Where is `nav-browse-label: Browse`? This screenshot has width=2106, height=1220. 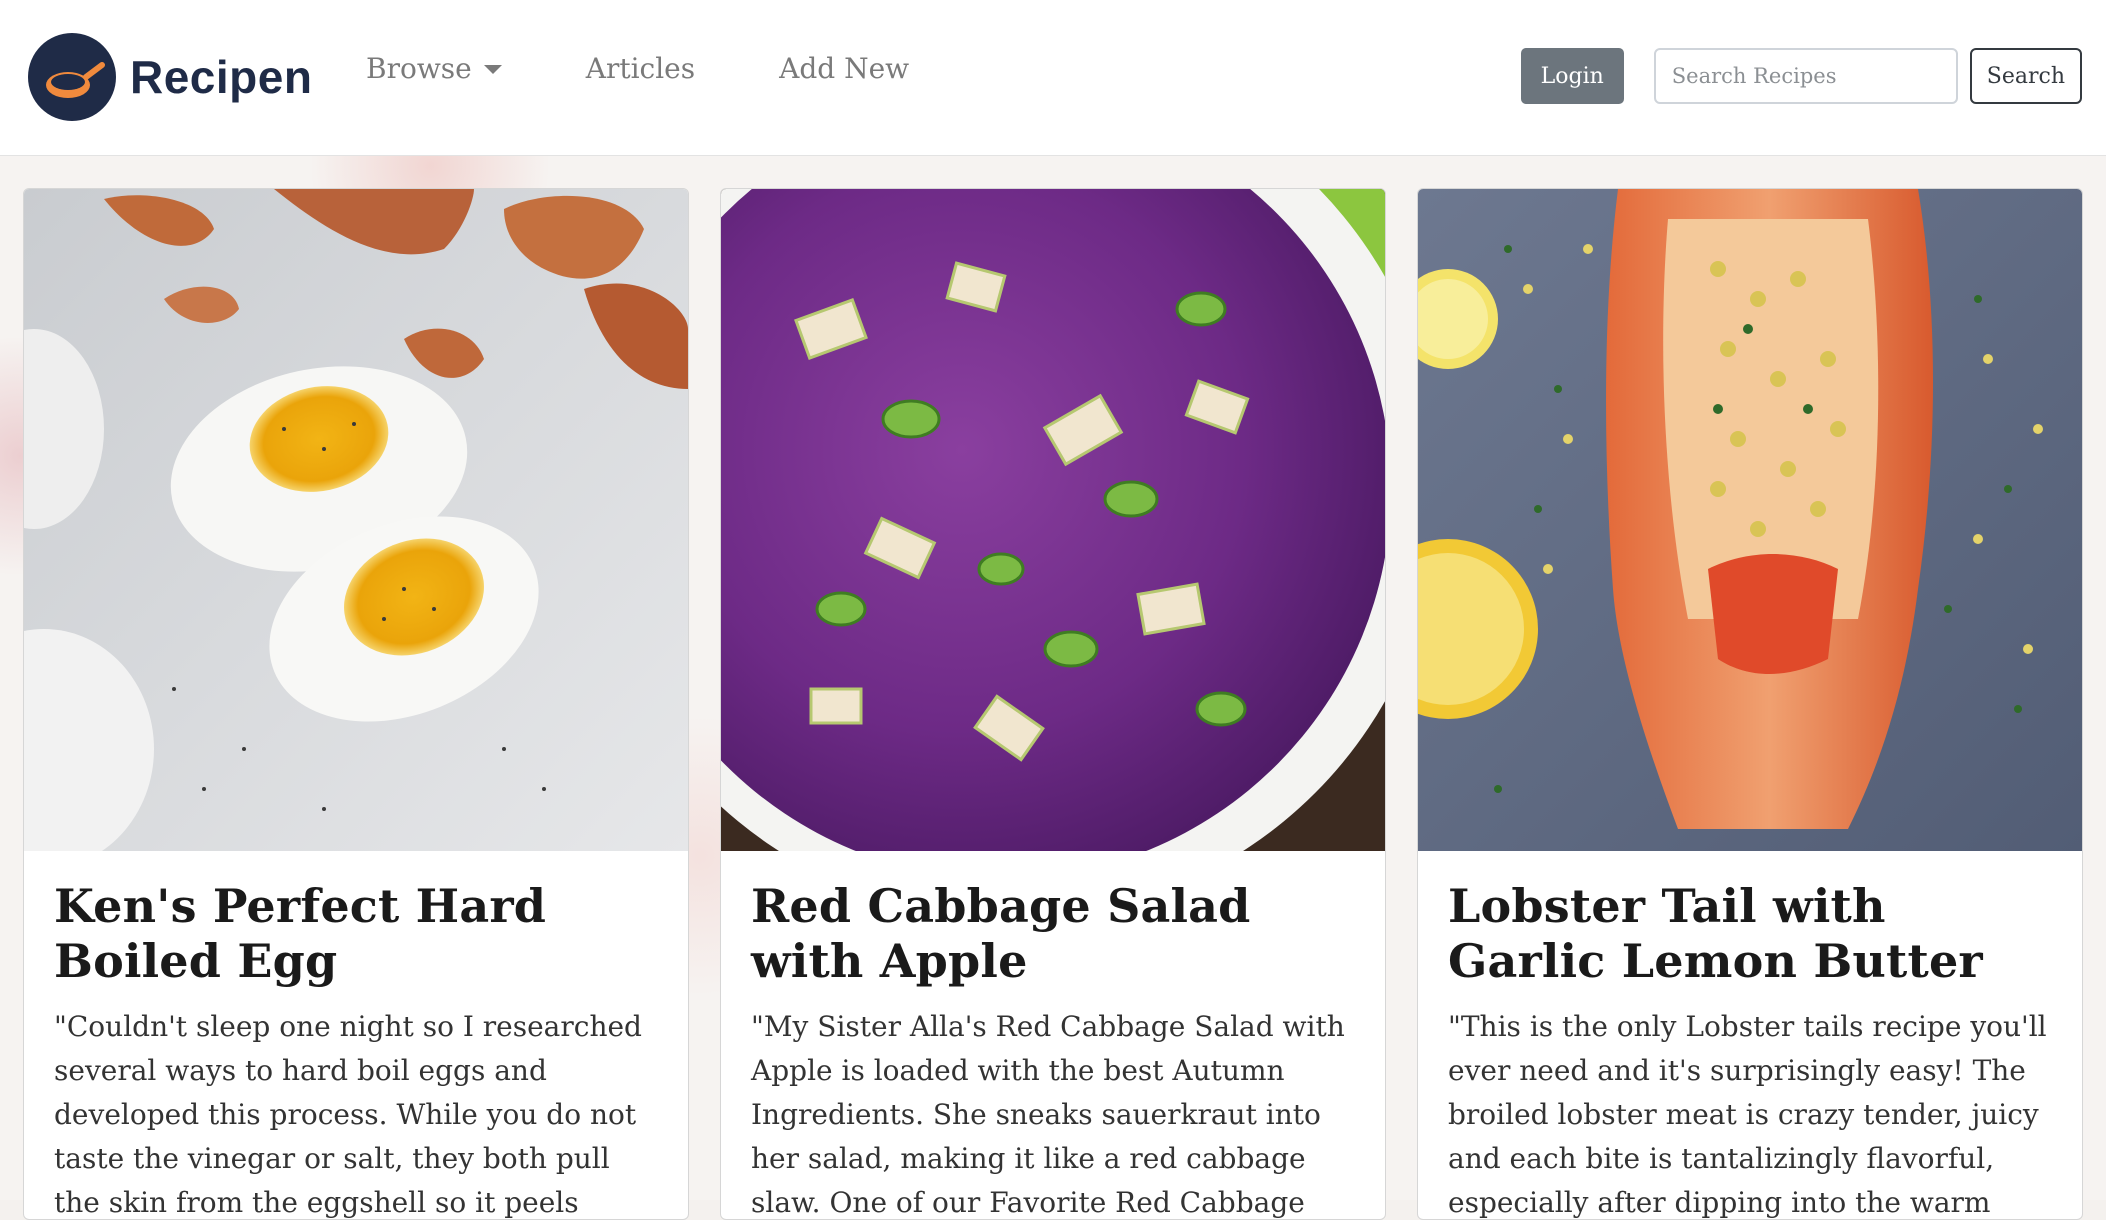
nav-browse-label: Browse is located at coordinates (419, 68).